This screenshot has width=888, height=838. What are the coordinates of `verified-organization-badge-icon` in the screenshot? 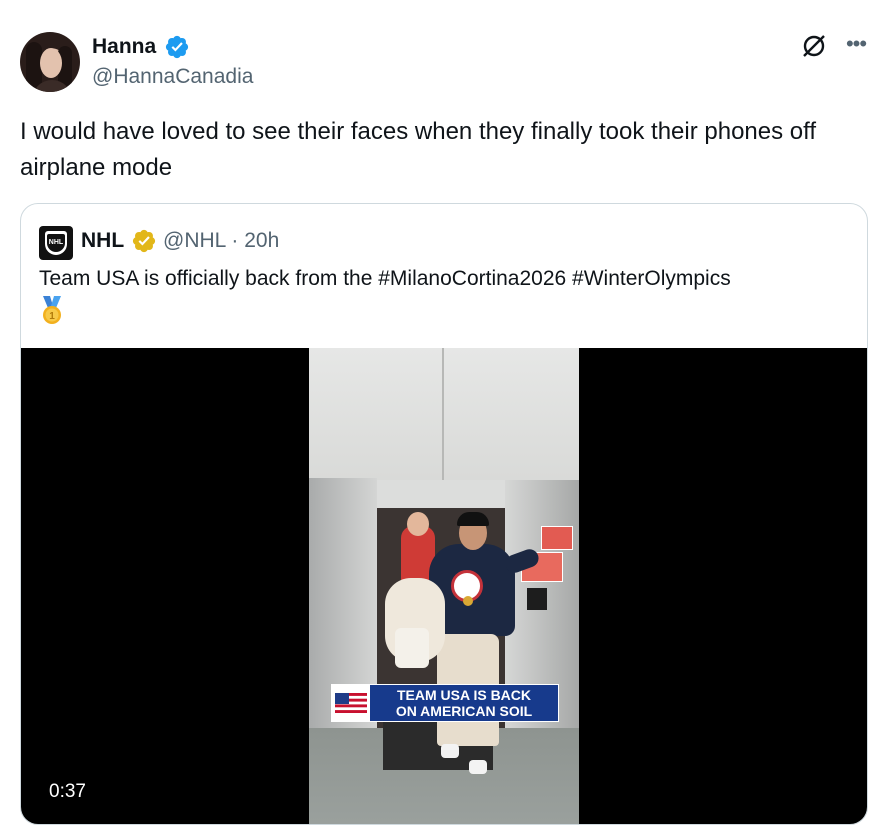 It's located at (144, 241).